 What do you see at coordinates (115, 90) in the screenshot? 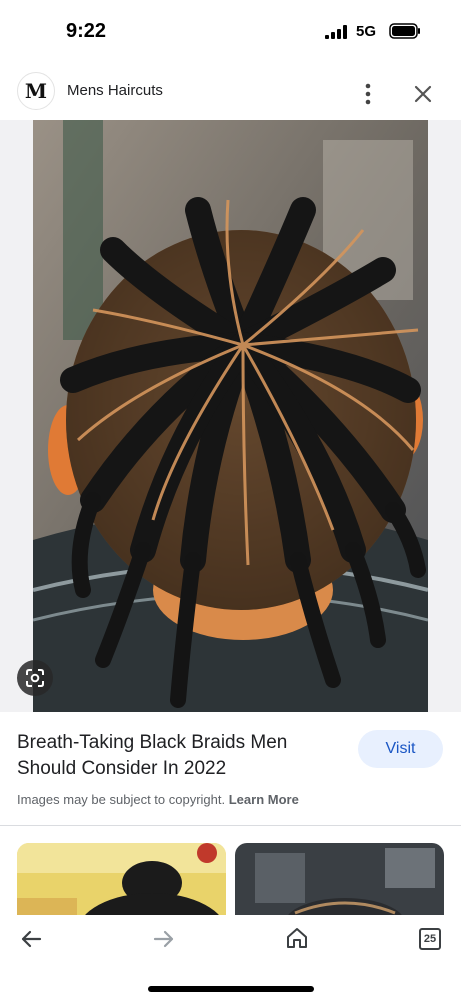
I see `source-name: Mens Haircuts` at bounding box center [115, 90].